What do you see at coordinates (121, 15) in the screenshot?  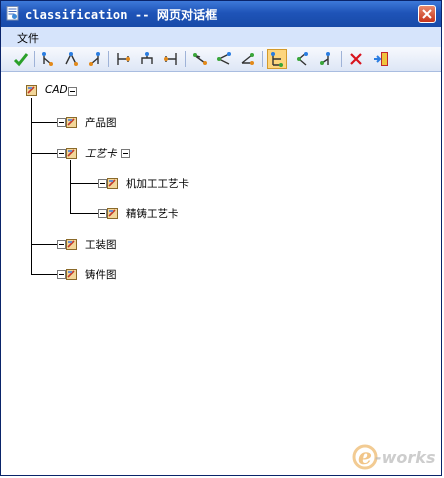 I see `window-title: classification -- 网页对话框` at bounding box center [121, 15].